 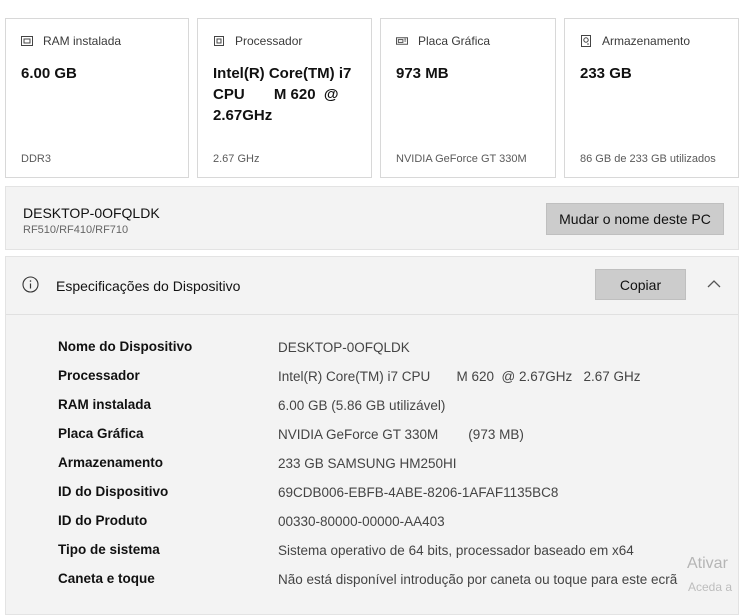 What do you see at coordinates (401, 434) in the screenshot?
I see `spec-value: NVIDIA GeForce GT 330M (973 MB)` at bounding box center [401, 434].